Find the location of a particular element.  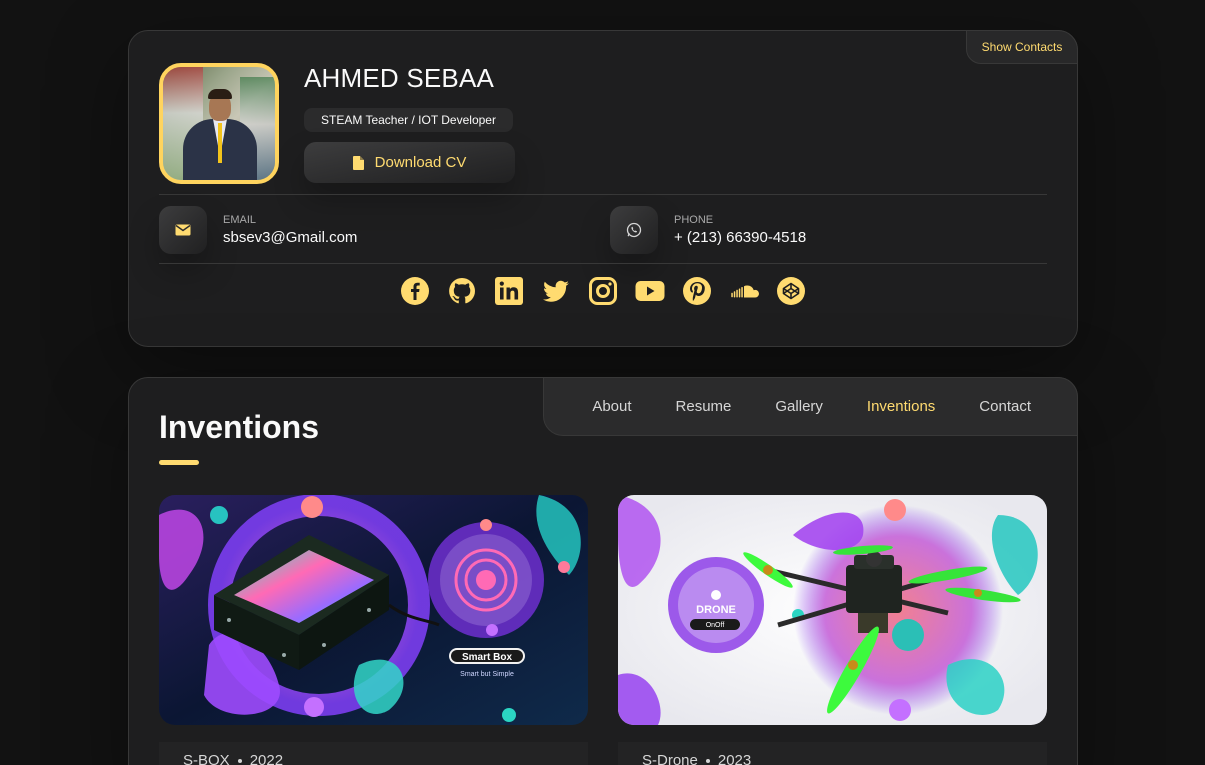

sbox-badge-text: Smart Box is located at coordinates (487, 657).